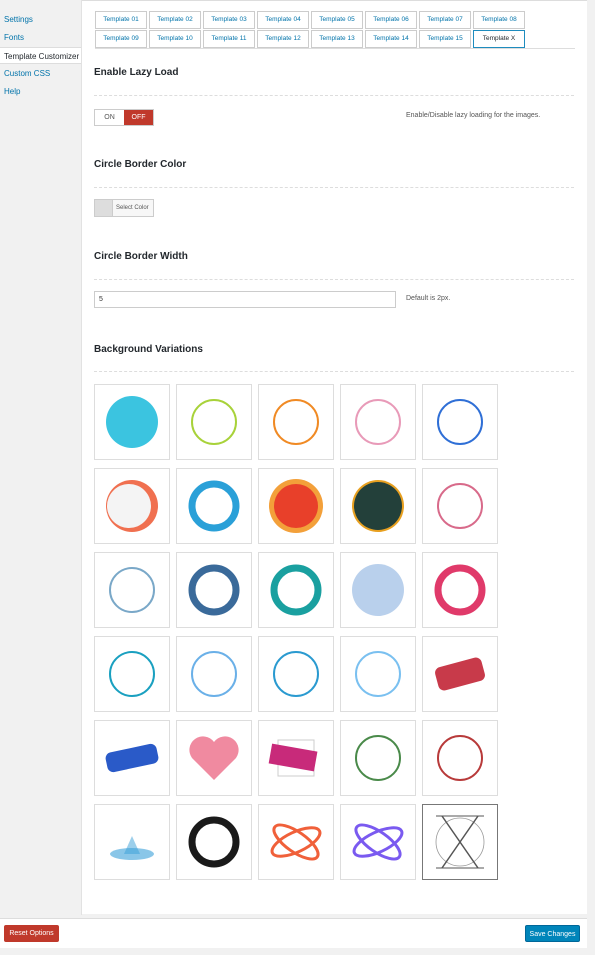 The image size is (595, 955). What do you see at coordinates (121, 20) in the screenshot?
I see `tab-template-01: Template 01` at bounding box center [121, 20].